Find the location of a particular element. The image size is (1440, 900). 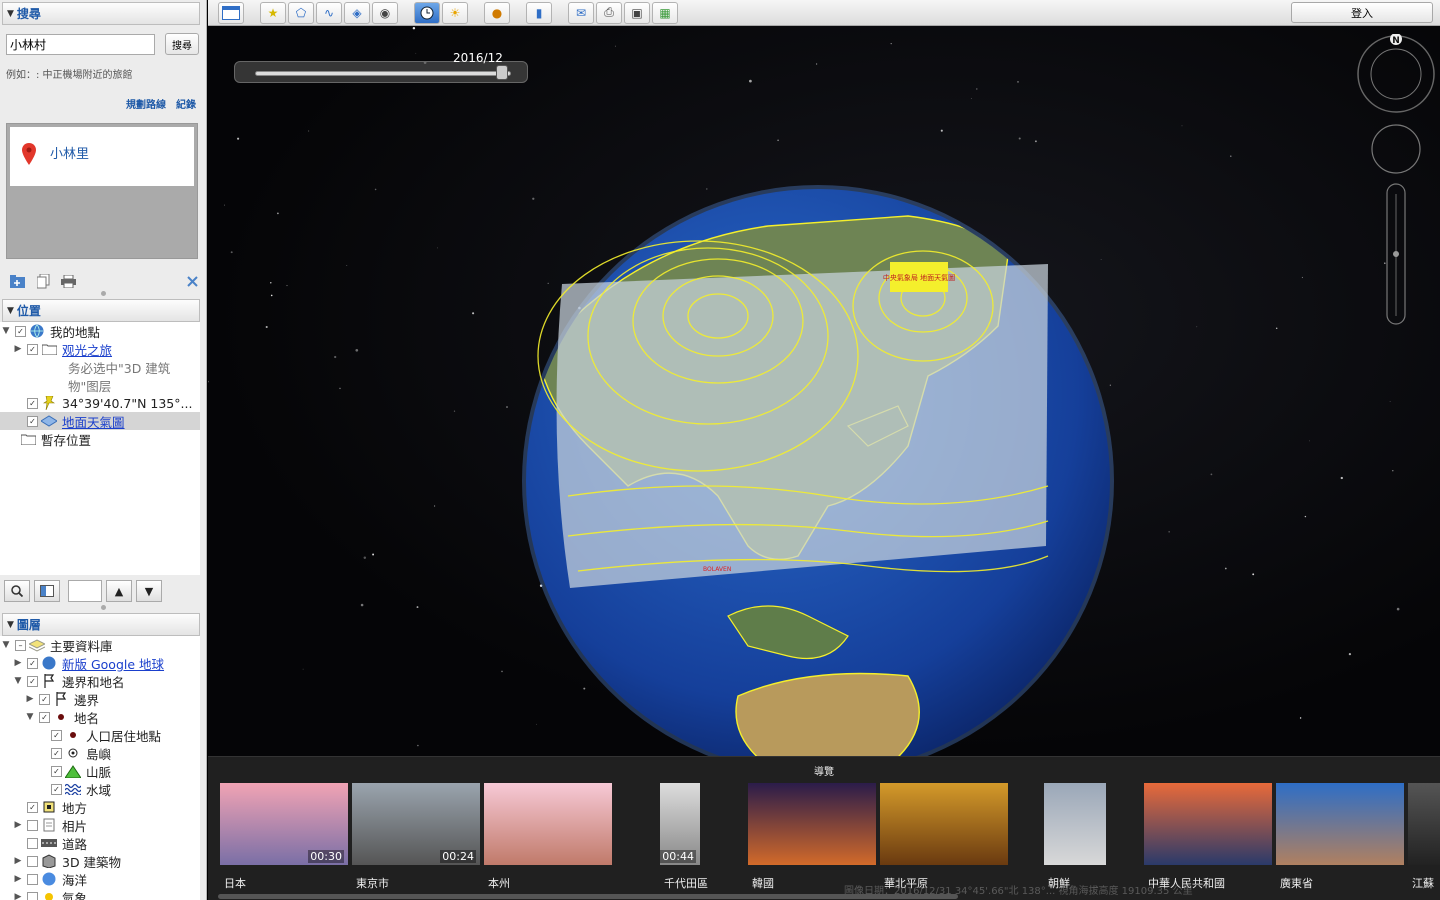

directions-link: 規劃路線 is located at coordinates (146, 103).